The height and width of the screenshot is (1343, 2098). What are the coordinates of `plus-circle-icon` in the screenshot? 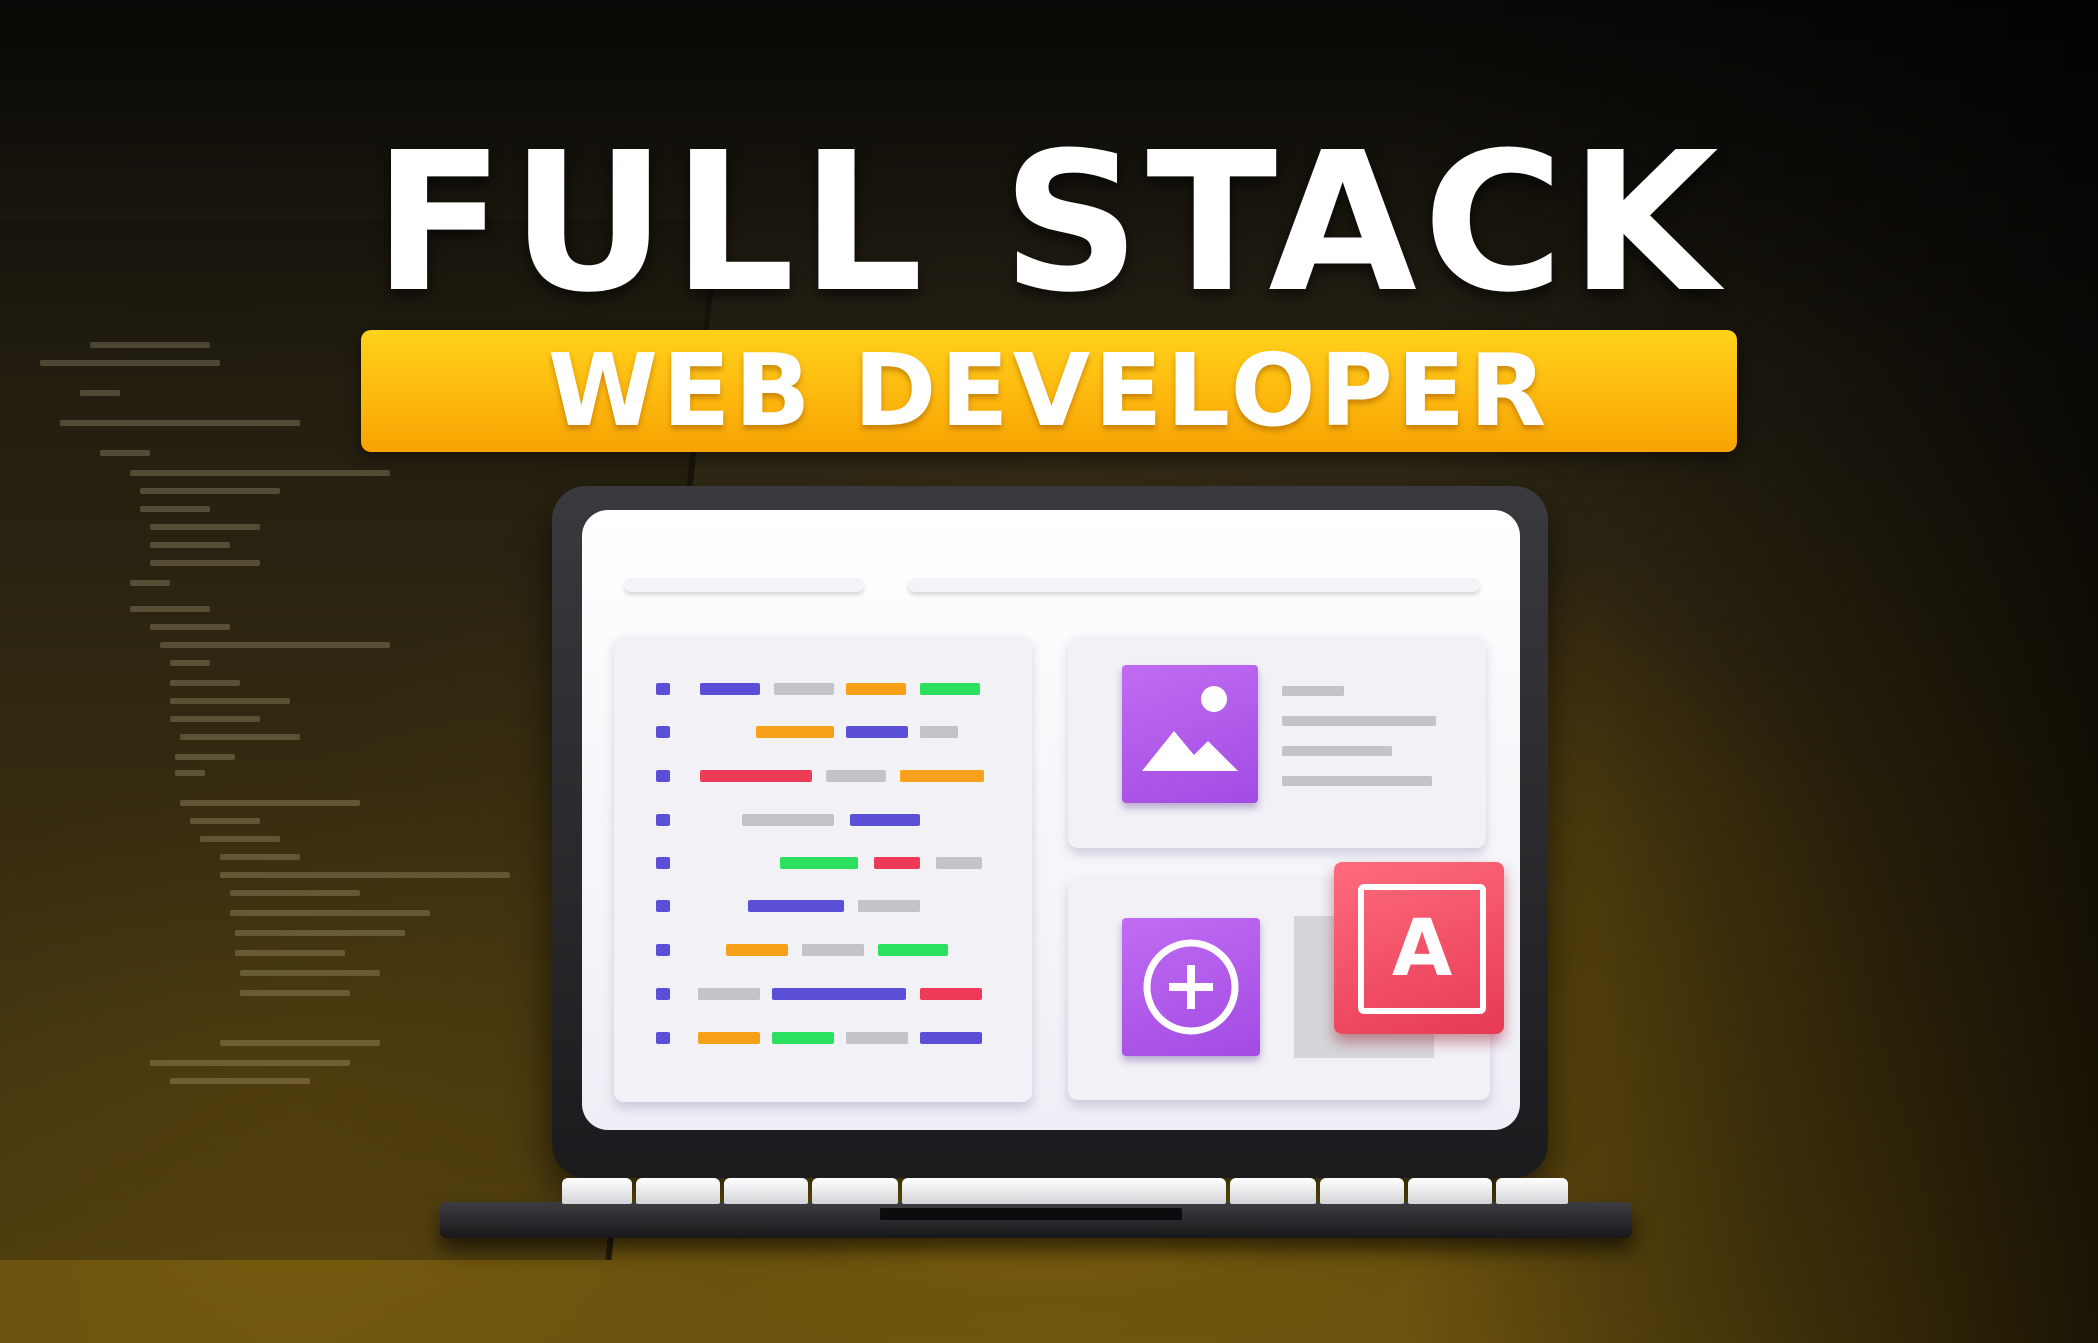 It's located at (1191, 987).